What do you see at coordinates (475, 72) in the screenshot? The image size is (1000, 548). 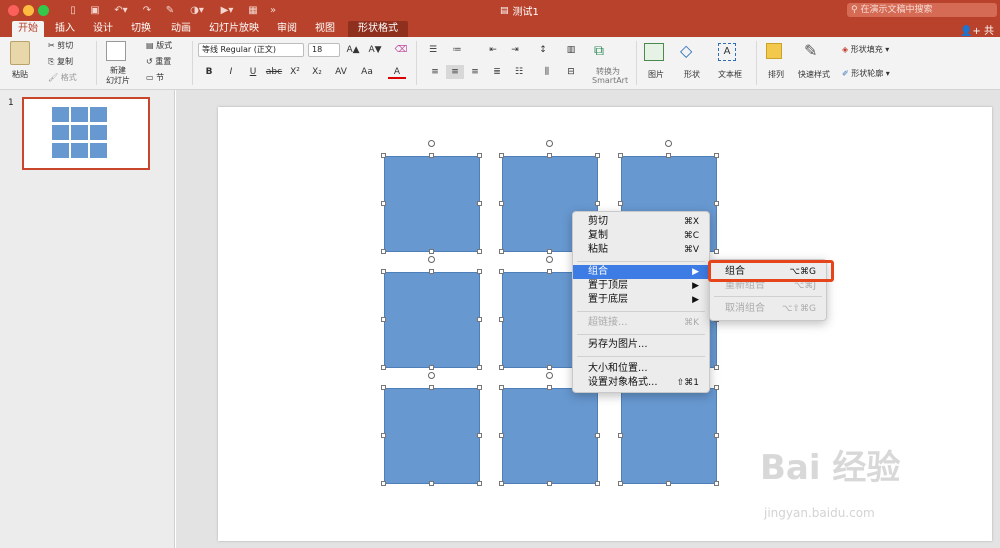 I see `align-right-icon: ≡` at bounding box center [475, 72].